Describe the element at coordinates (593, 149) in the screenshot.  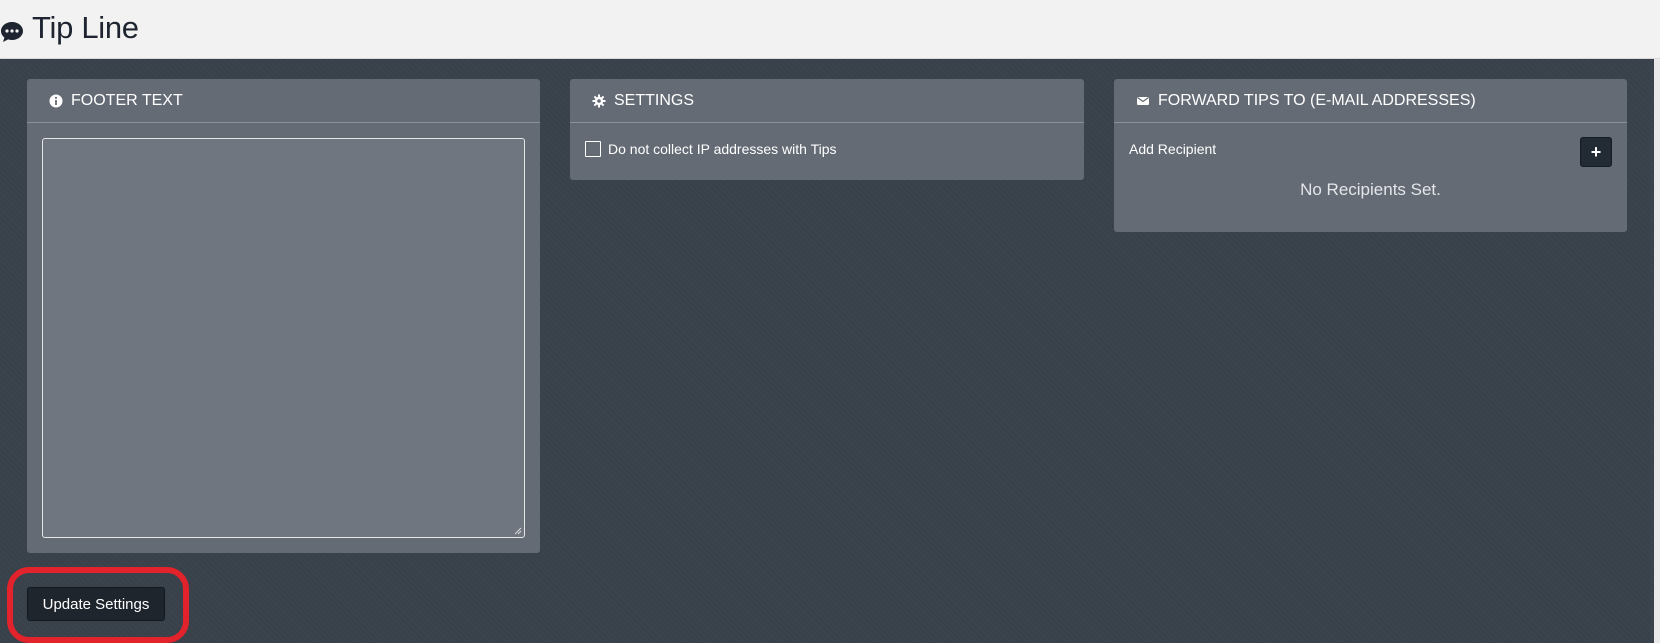
I see `collect-ip-checkbox` at that location.